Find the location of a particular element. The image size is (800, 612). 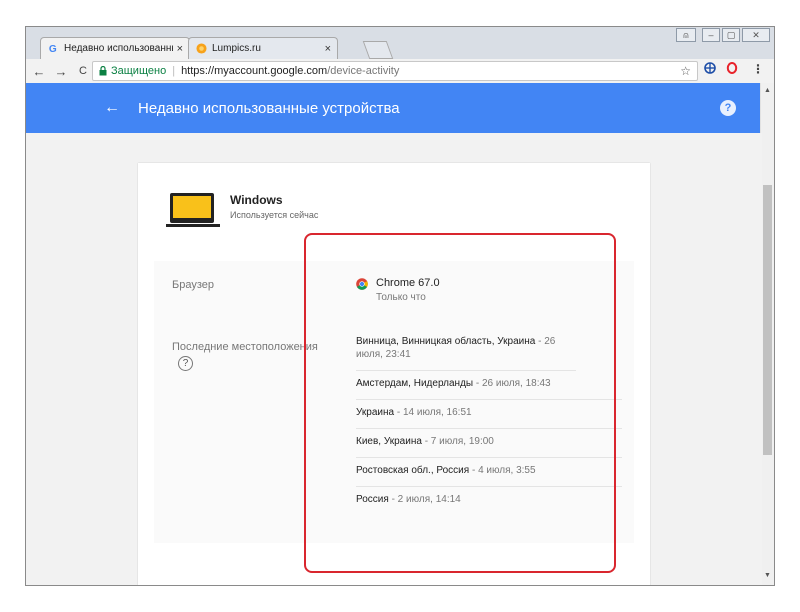

list-item: Ростовская обл., Россия - 4 июля, 3:55 is located at coordinates (489, 472).